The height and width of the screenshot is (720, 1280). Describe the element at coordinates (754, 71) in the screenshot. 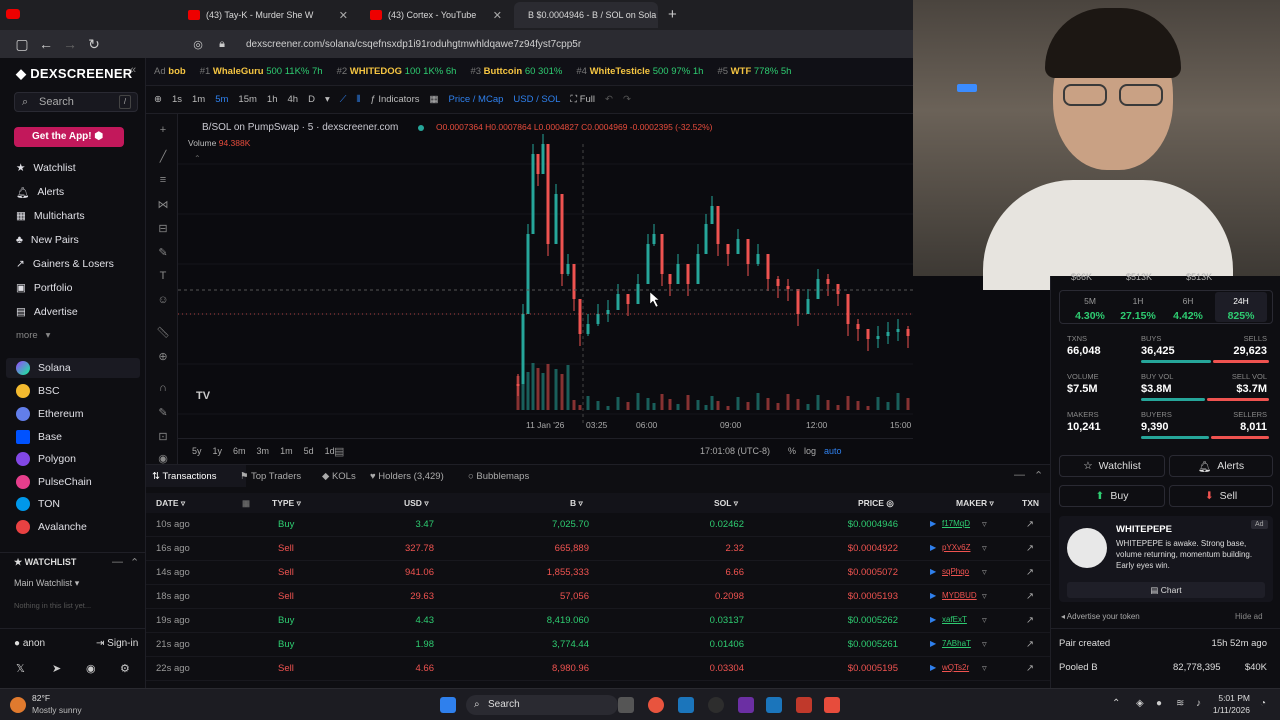

I see `ticker-item: #5 WTF 778% 5h` at that location.